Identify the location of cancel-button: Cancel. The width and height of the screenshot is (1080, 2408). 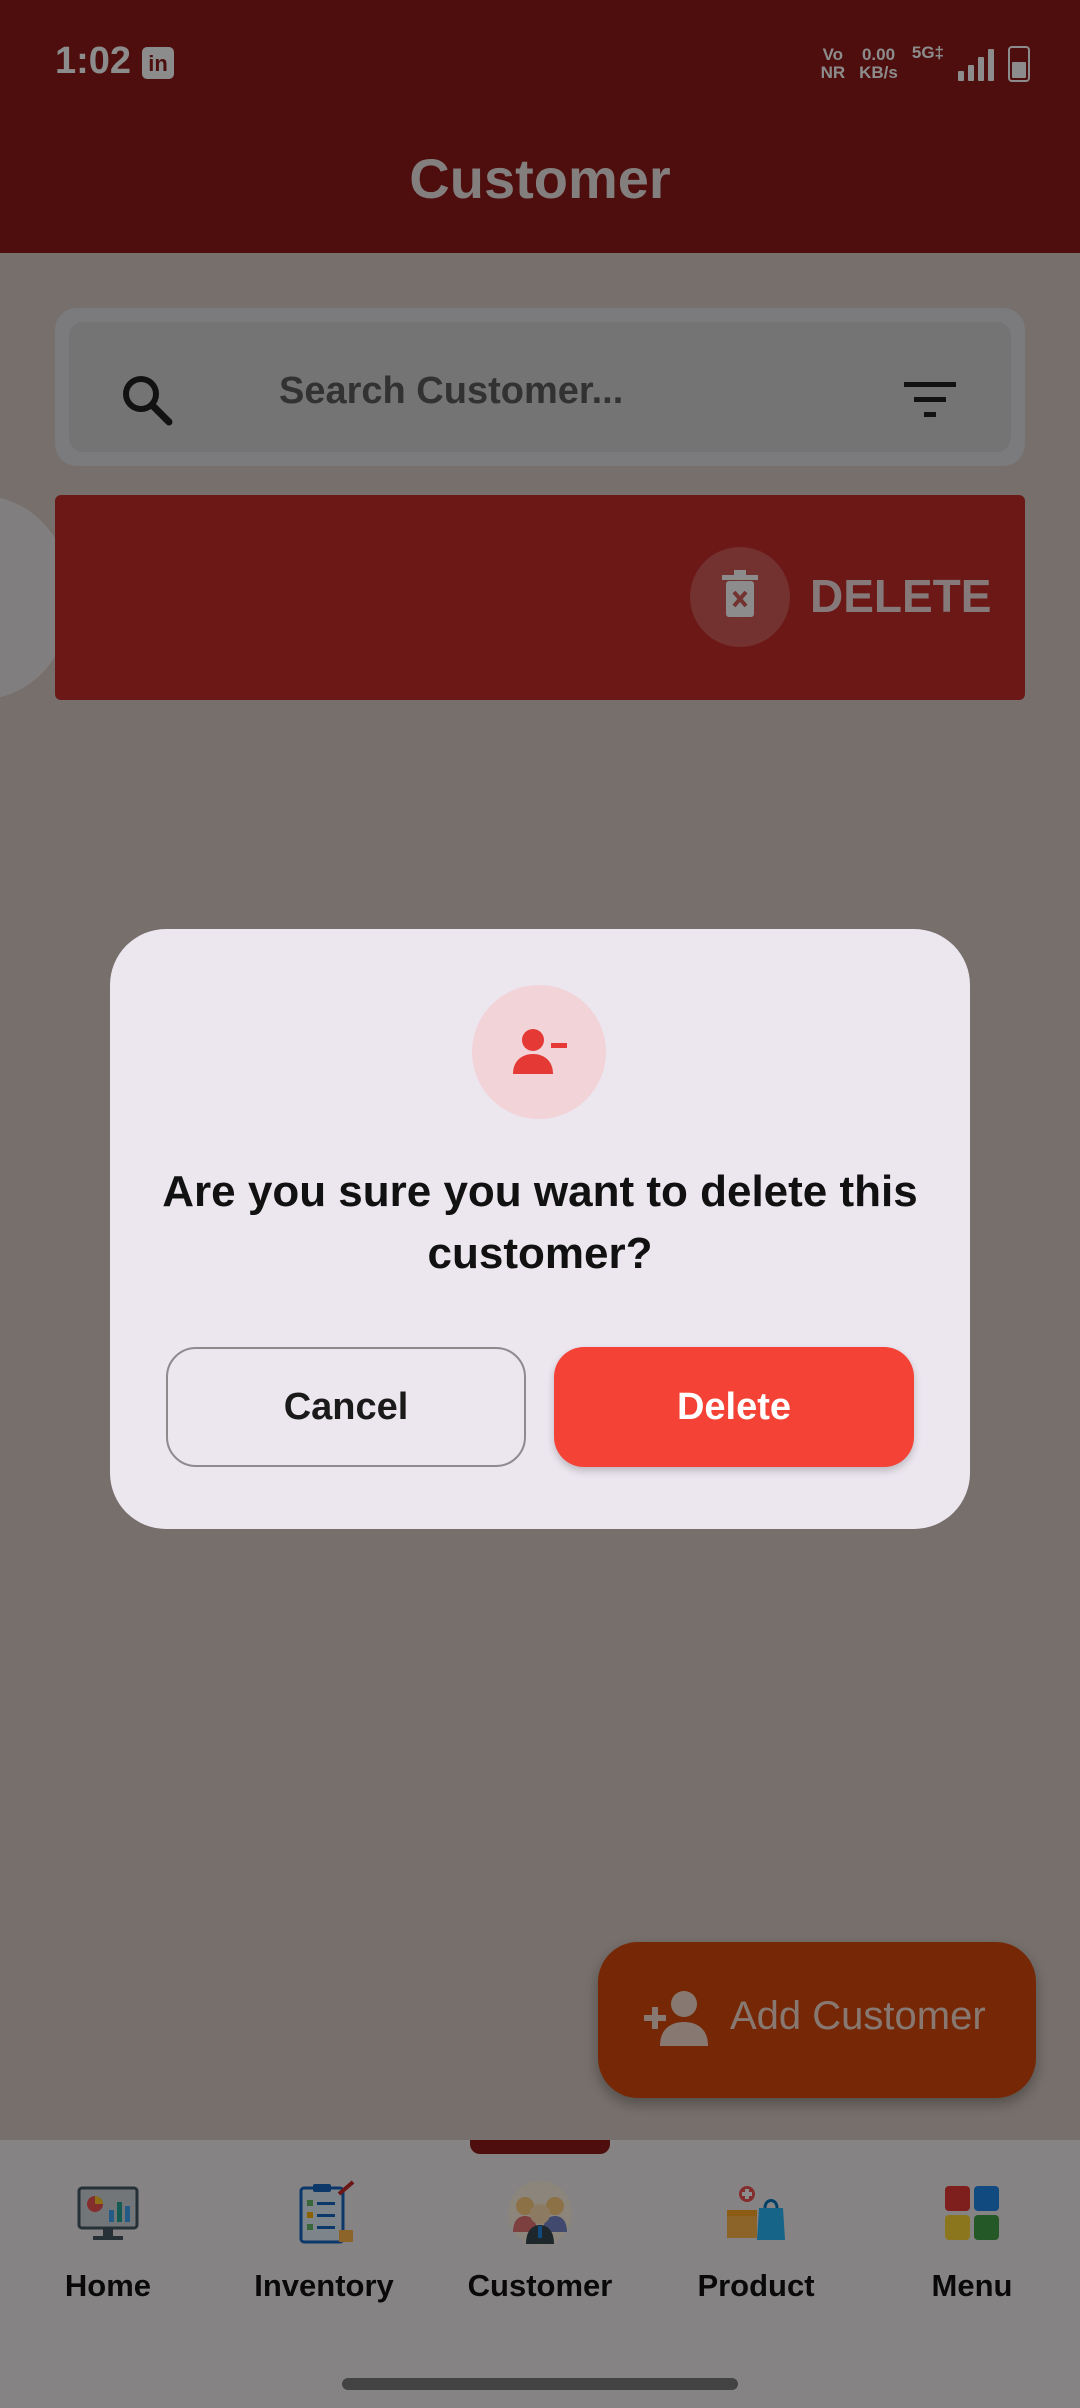
(346, 1407).